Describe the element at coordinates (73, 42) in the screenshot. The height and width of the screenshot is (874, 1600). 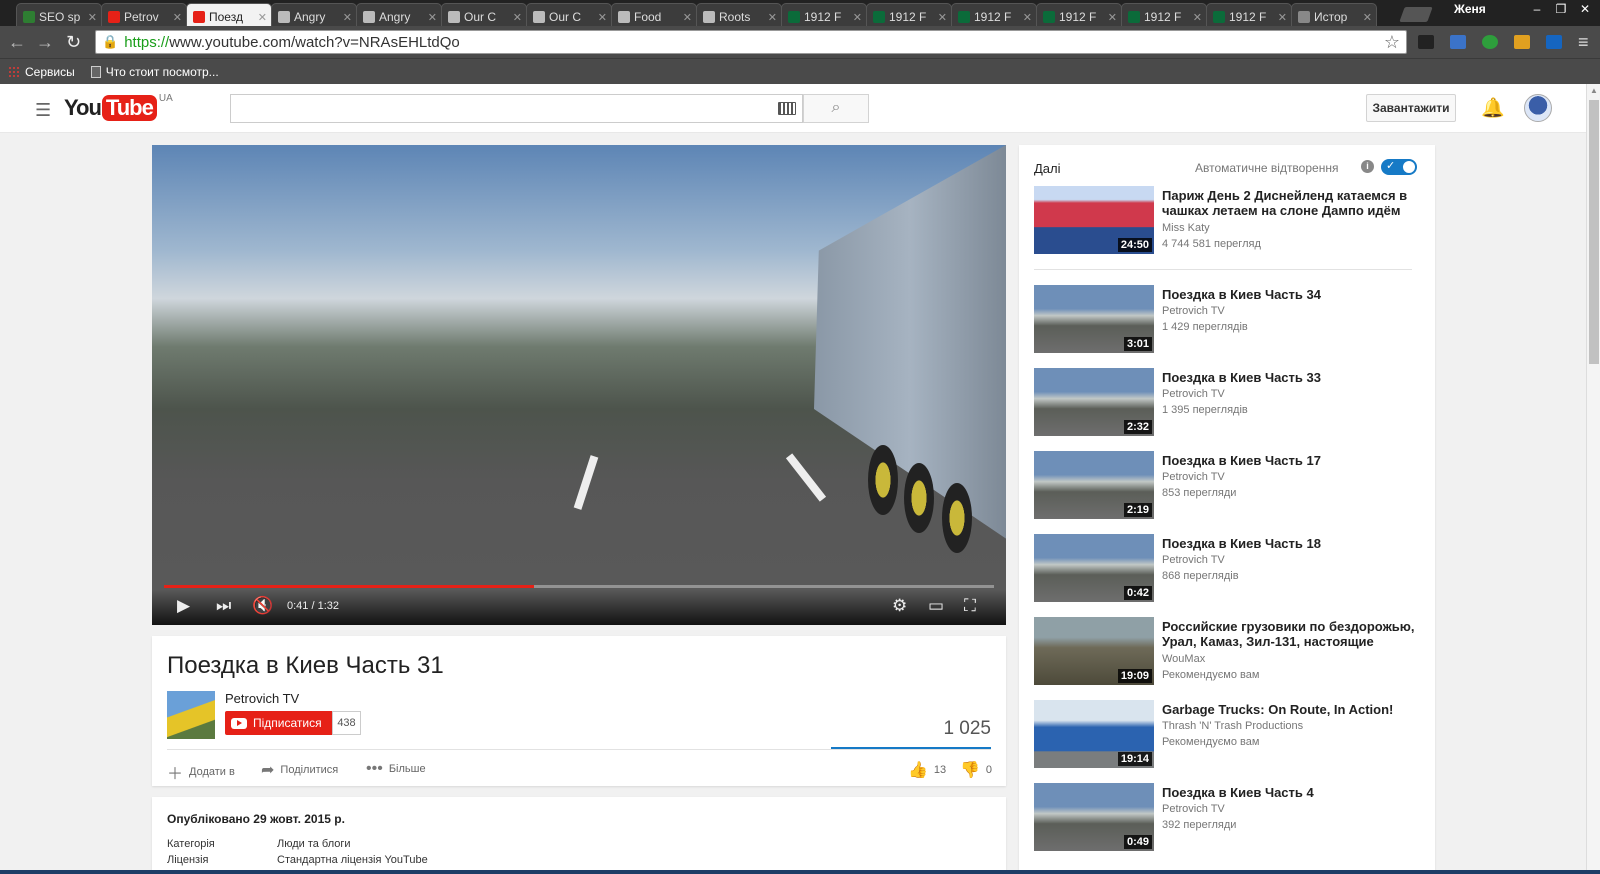
I see `reload-icon: ↻` at that location.